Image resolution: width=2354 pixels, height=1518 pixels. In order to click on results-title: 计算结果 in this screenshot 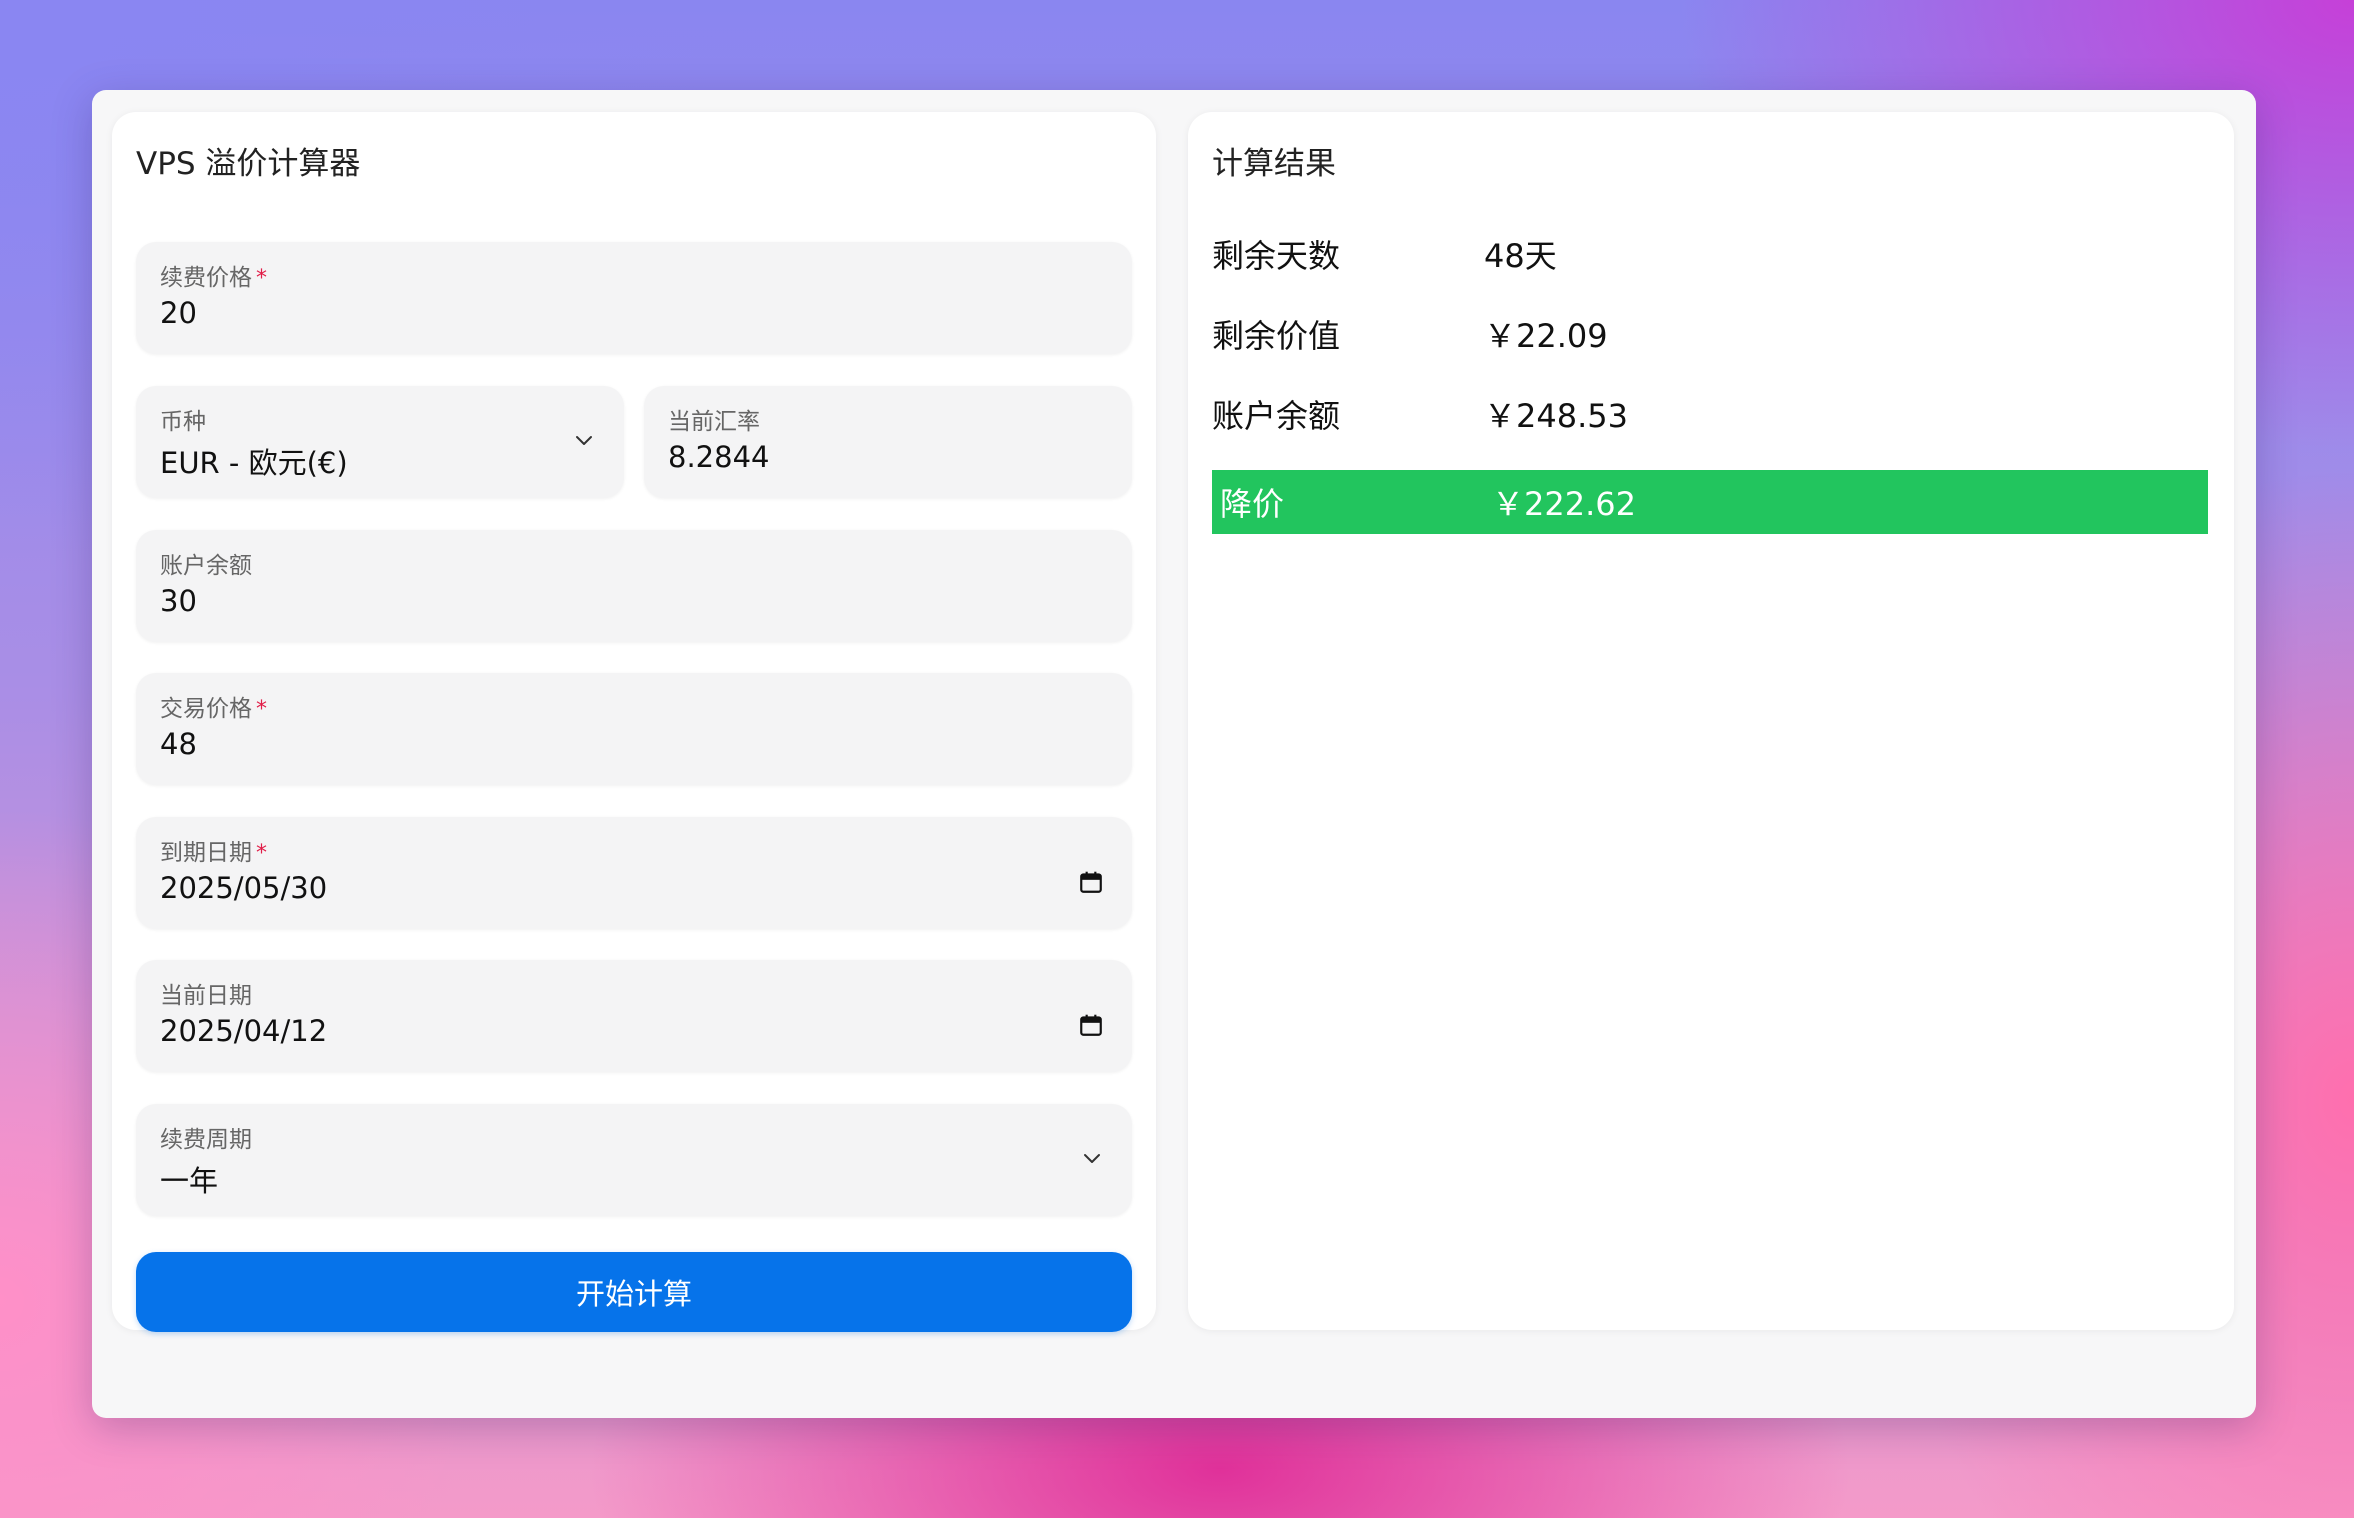, I will do `click(1274, 164)`.